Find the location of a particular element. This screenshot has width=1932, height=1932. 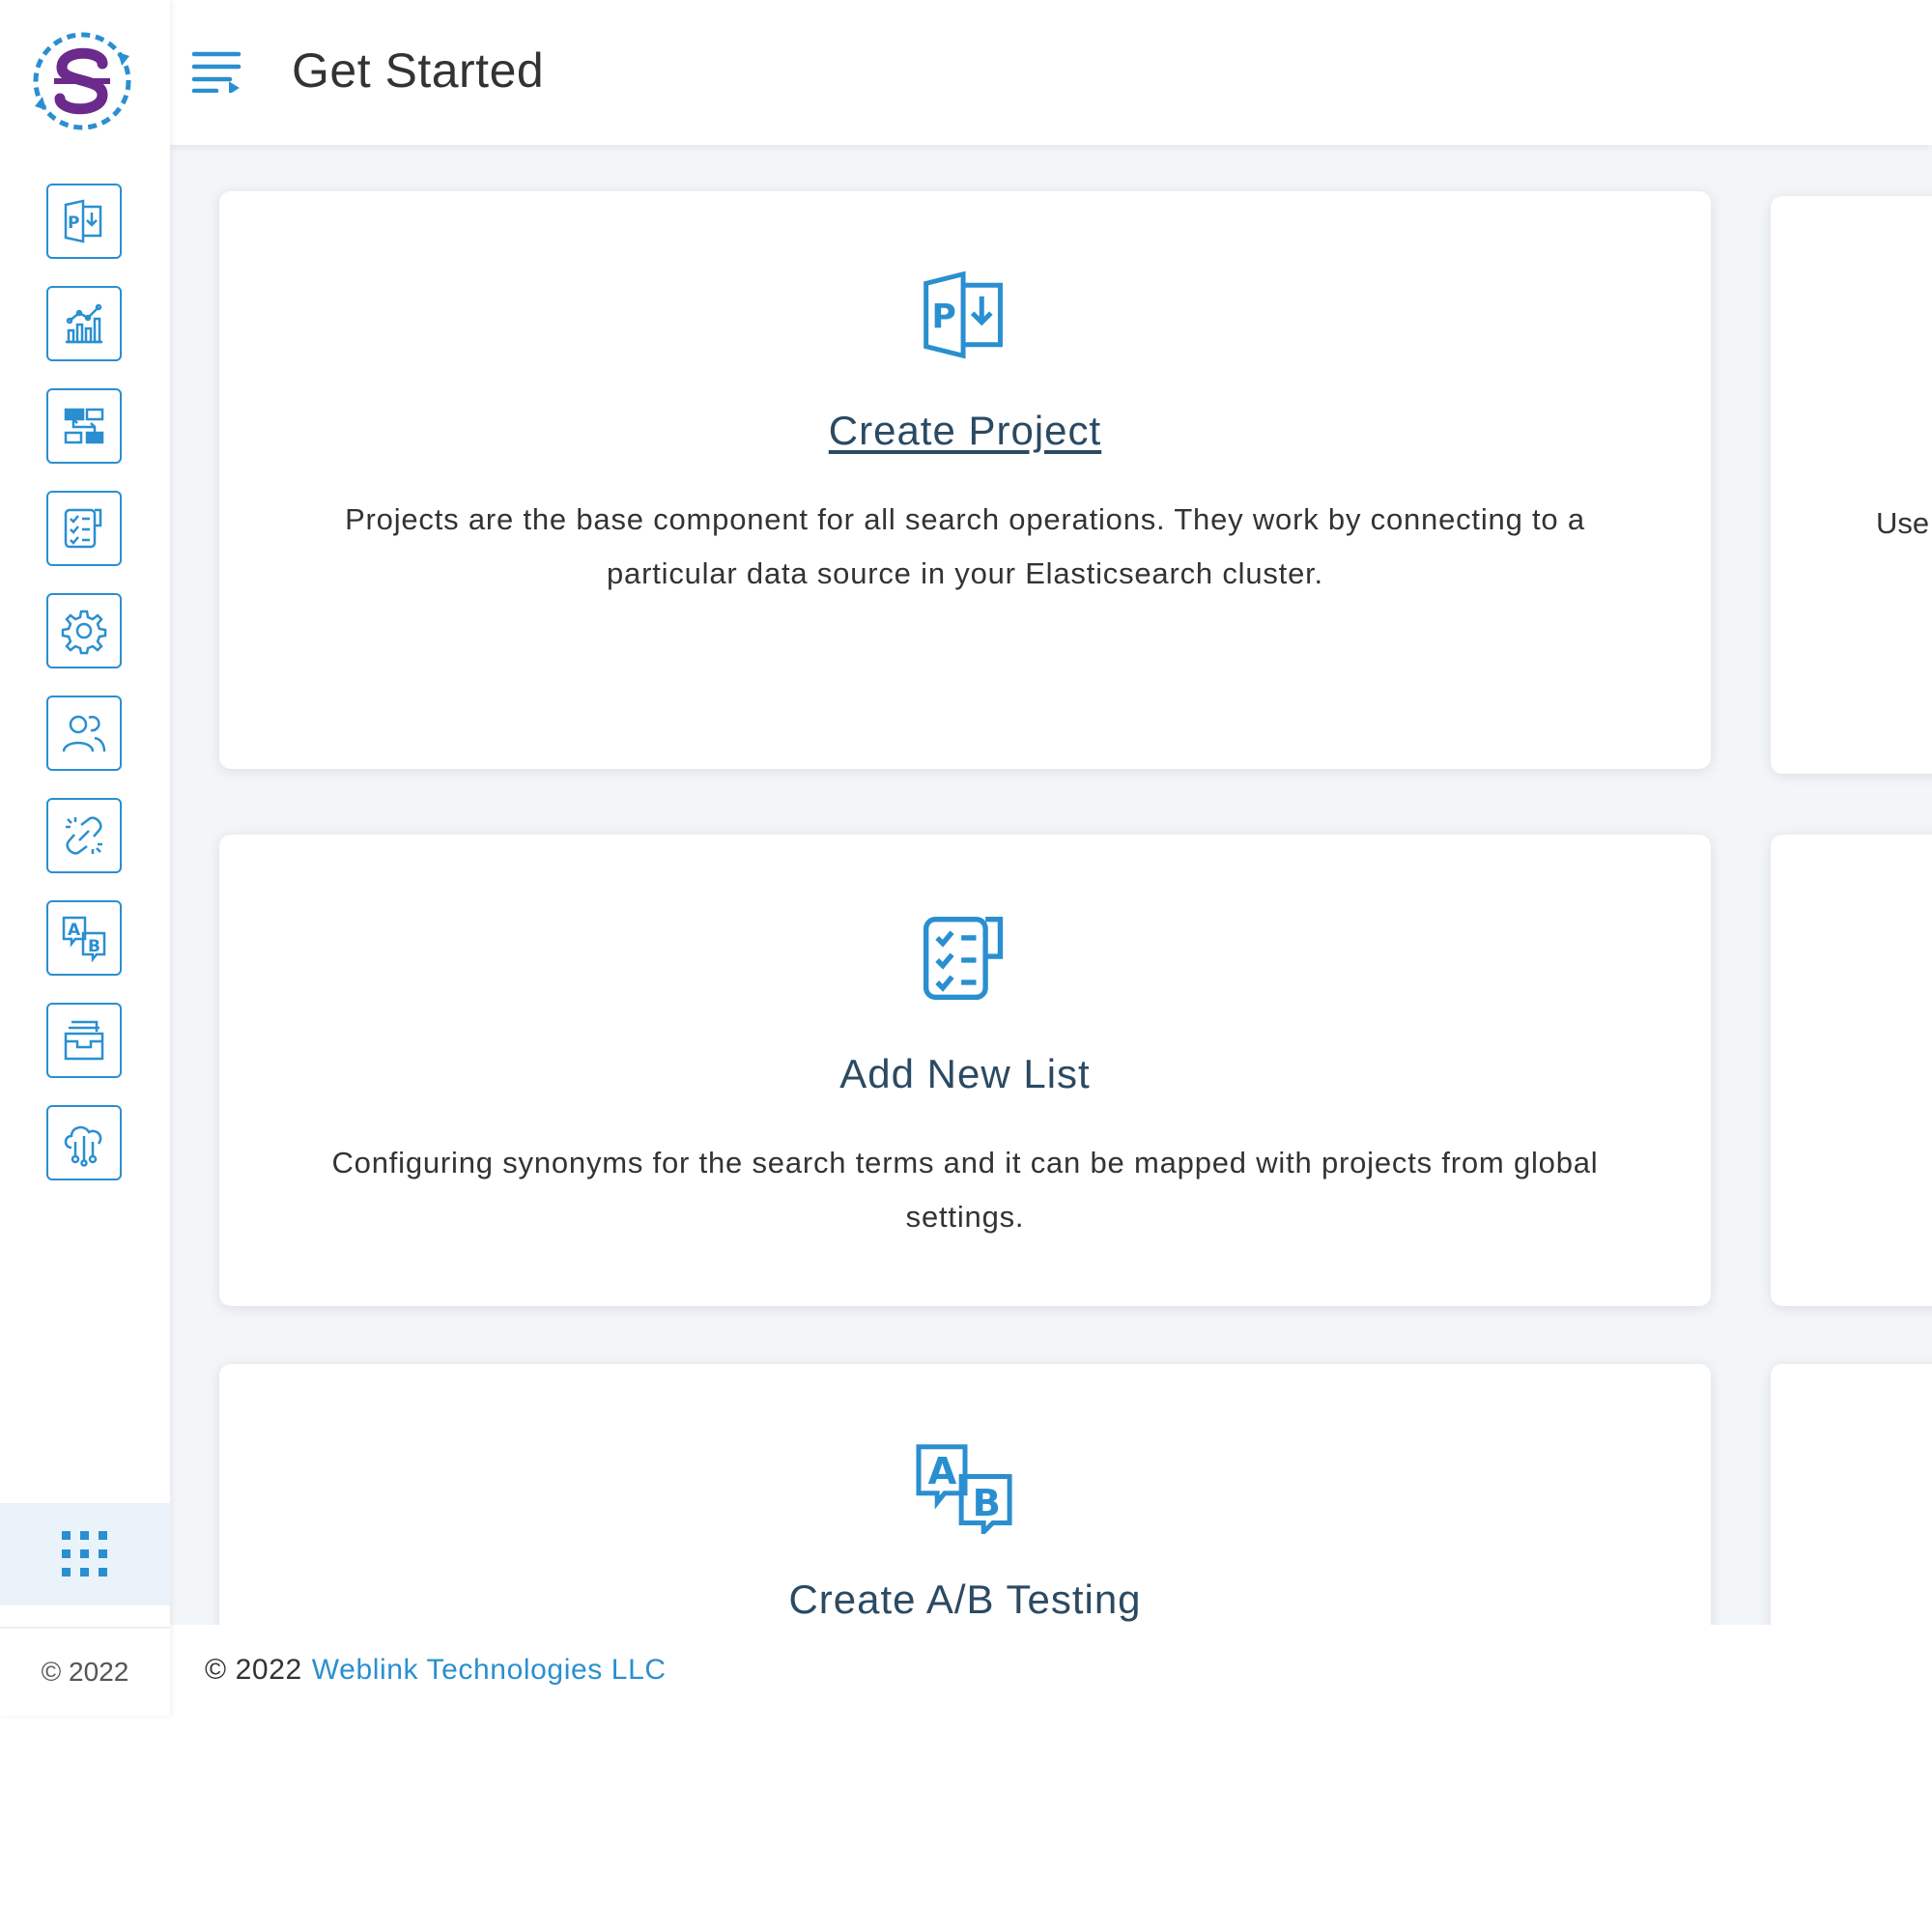

sidebar-item-cloud is located at coordinates (84, 1142).